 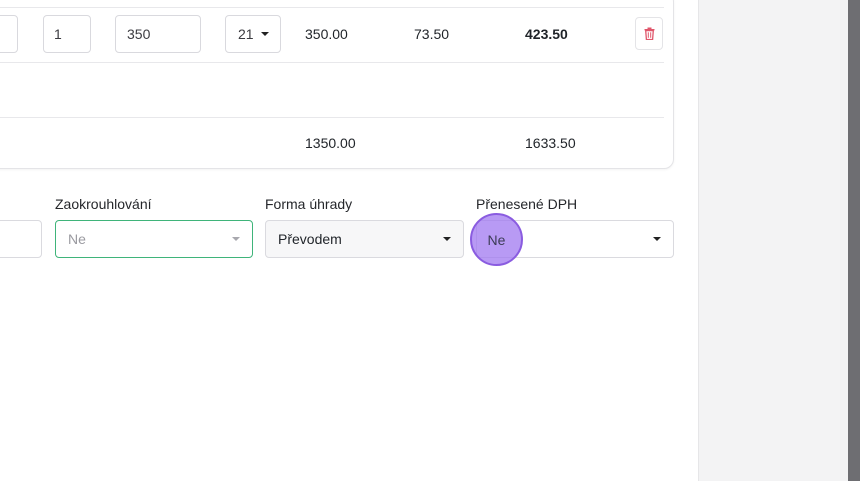 I want to click on quantity-input: 1, so click(x=67, y=34).